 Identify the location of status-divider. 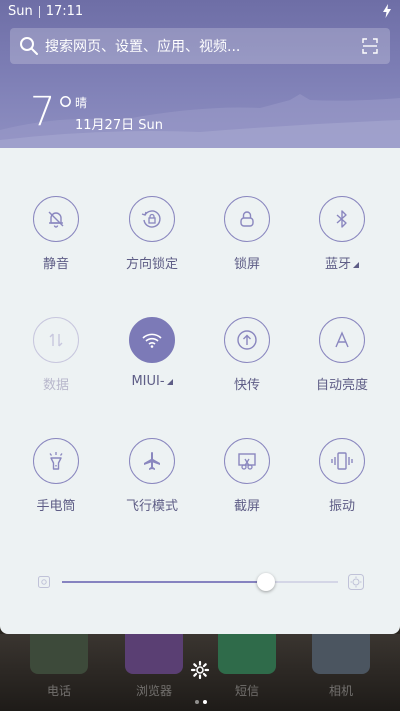
(39, 11).